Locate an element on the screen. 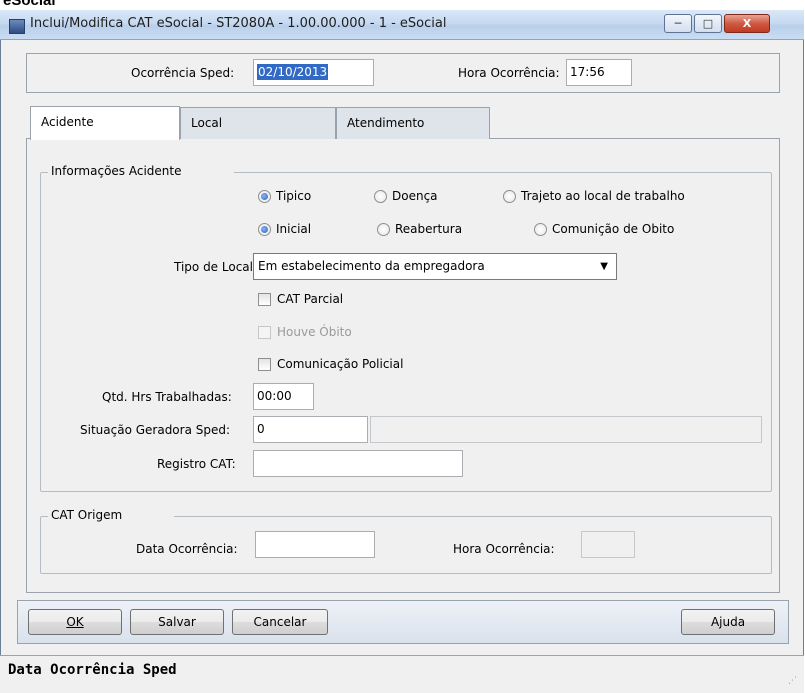 This screenshot has width=805, height=693. radio-reabertura is located at coordinates (383, 229).